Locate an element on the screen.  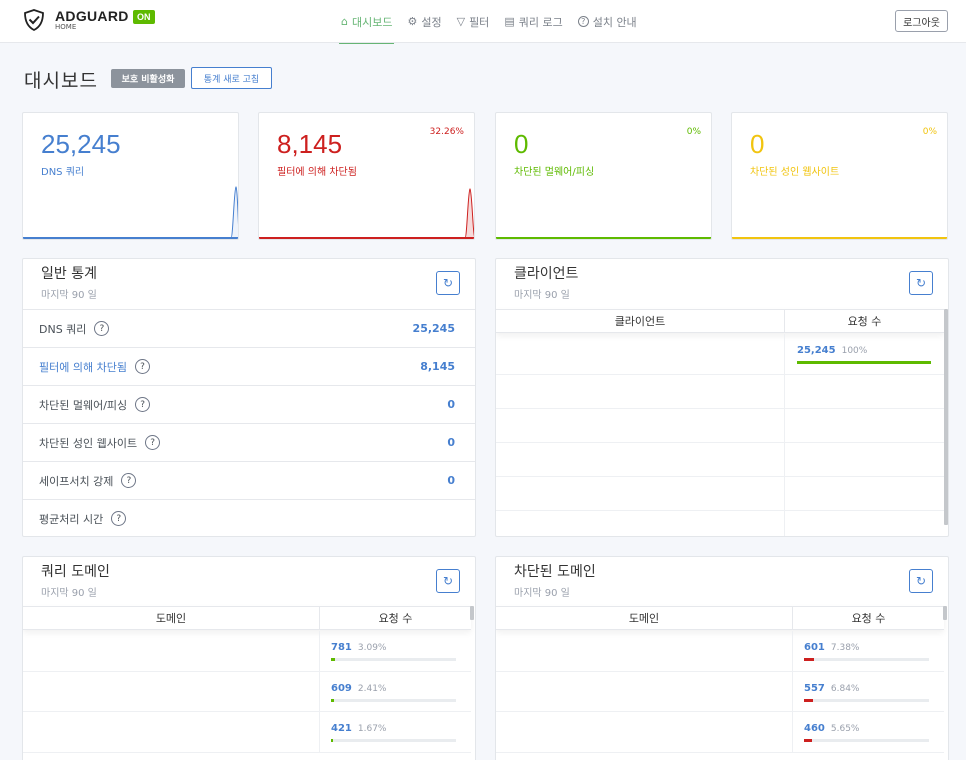
request-count: 557 is located at coordinates (814, 688).